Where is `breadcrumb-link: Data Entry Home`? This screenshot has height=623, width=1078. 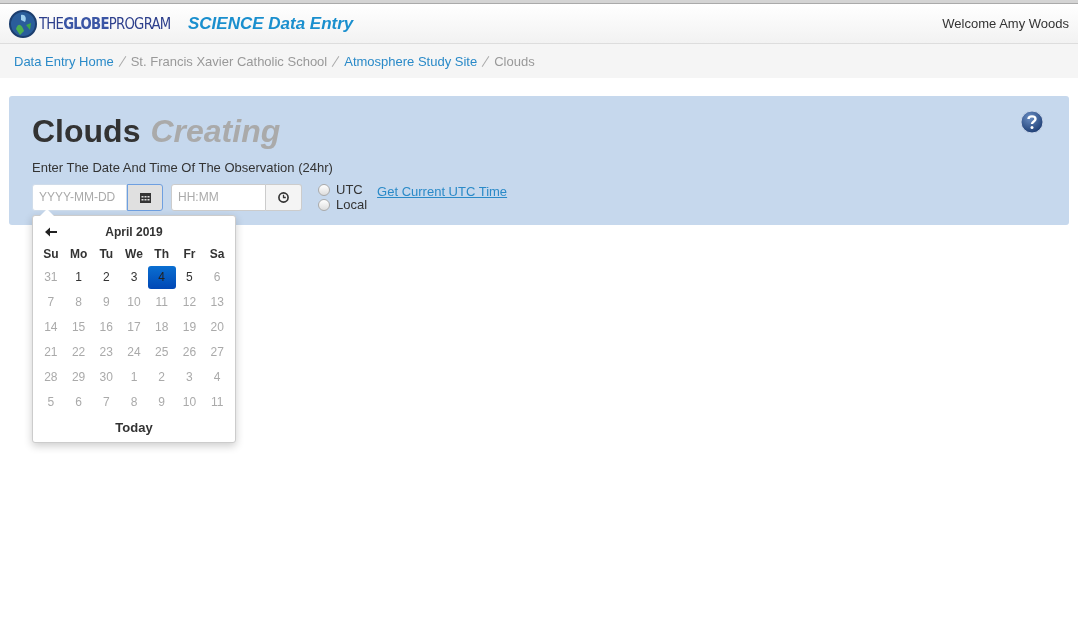
breadcrumb-link: Data Entry Home is located at coordinates (64, 61).